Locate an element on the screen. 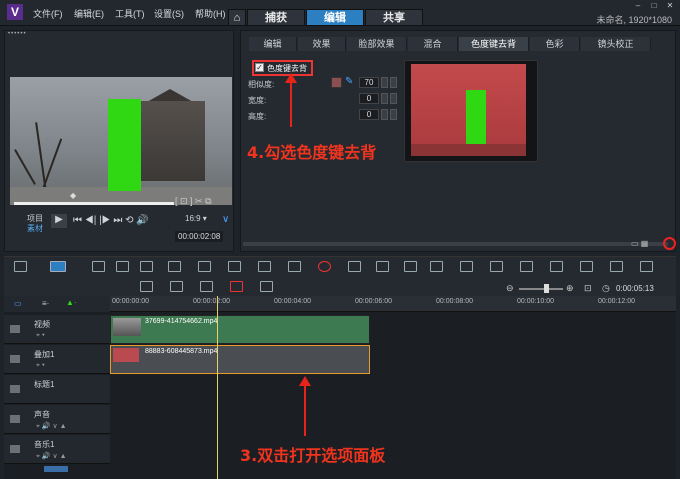  record-icon is located at coordinates (324, 266).